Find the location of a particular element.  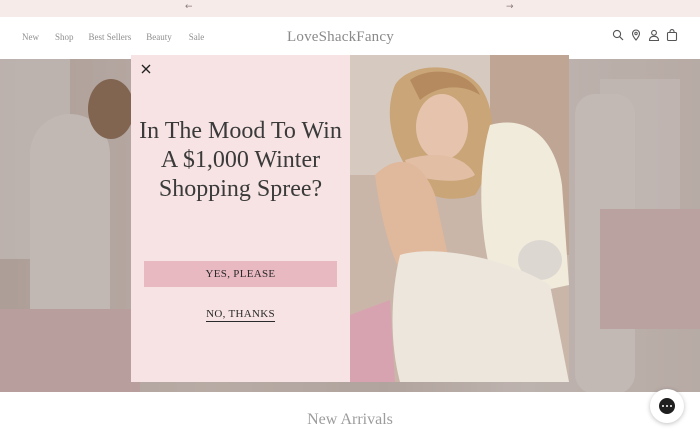

announcement-bar: ← → is located at coordinates (350, 8).